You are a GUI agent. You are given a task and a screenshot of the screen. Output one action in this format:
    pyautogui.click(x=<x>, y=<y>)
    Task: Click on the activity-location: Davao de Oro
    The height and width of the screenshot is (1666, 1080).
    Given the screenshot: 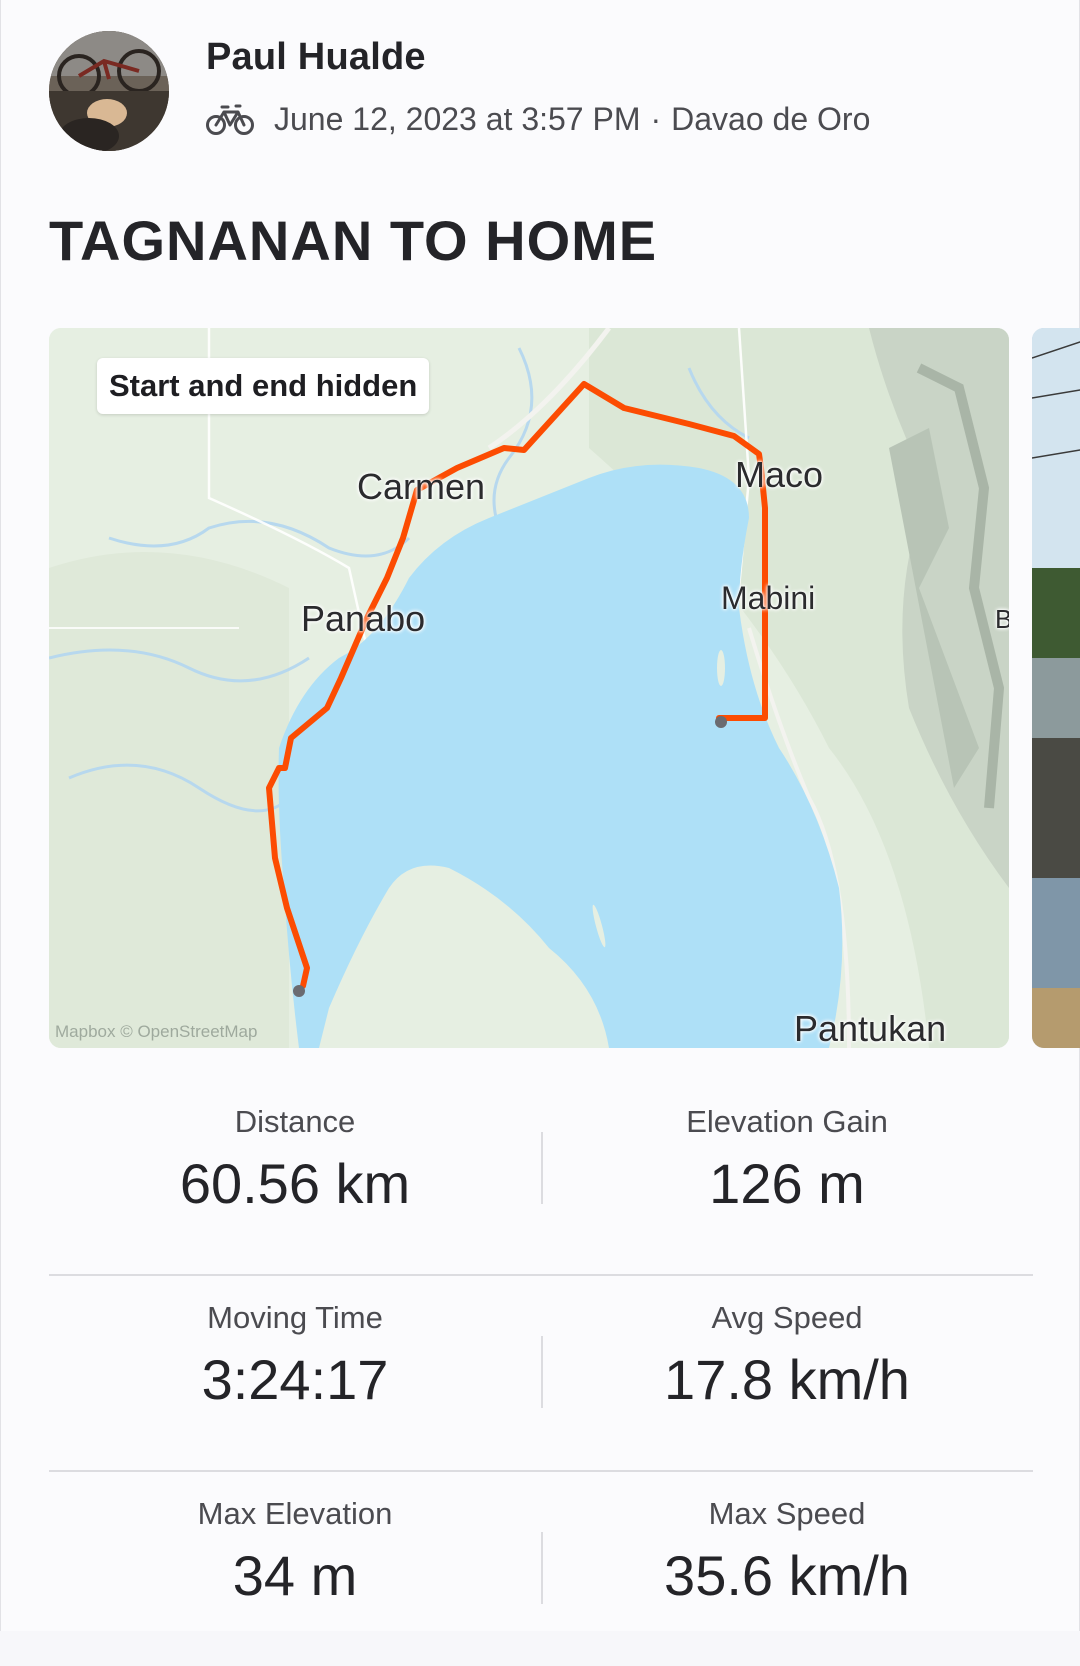 What is the action you would take?
    pyautogui.click(x=771, y=118)
    